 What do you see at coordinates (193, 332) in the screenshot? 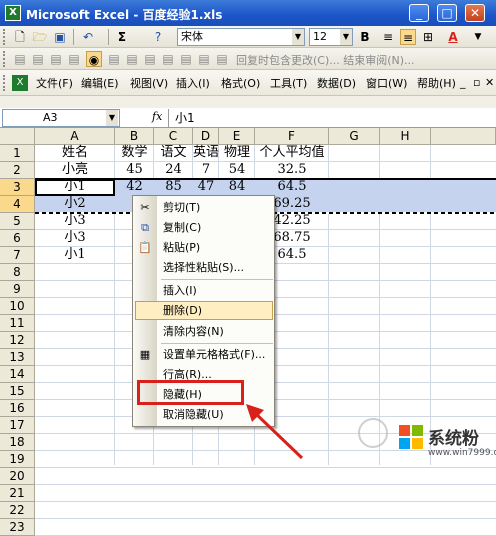
I see `menu-clear-contents: 清除内容(N)` at bounding box center [193, 332].